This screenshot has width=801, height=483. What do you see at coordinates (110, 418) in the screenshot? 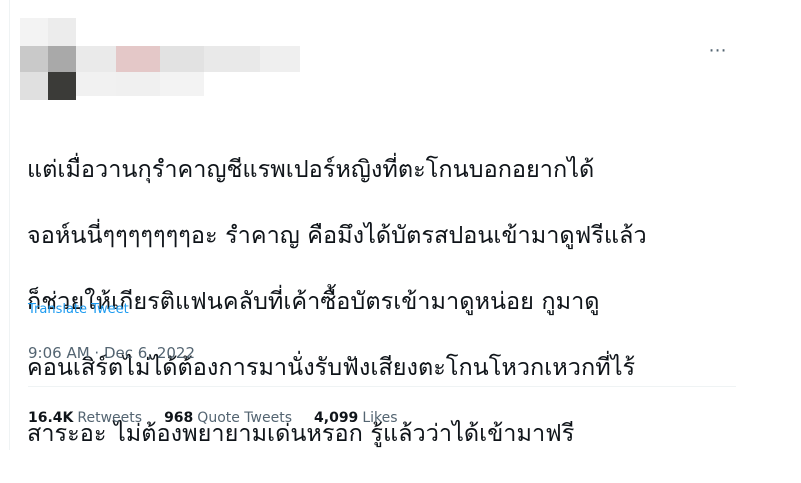
I see `retweets-label: Retweets` at bounding box center [110, 418].